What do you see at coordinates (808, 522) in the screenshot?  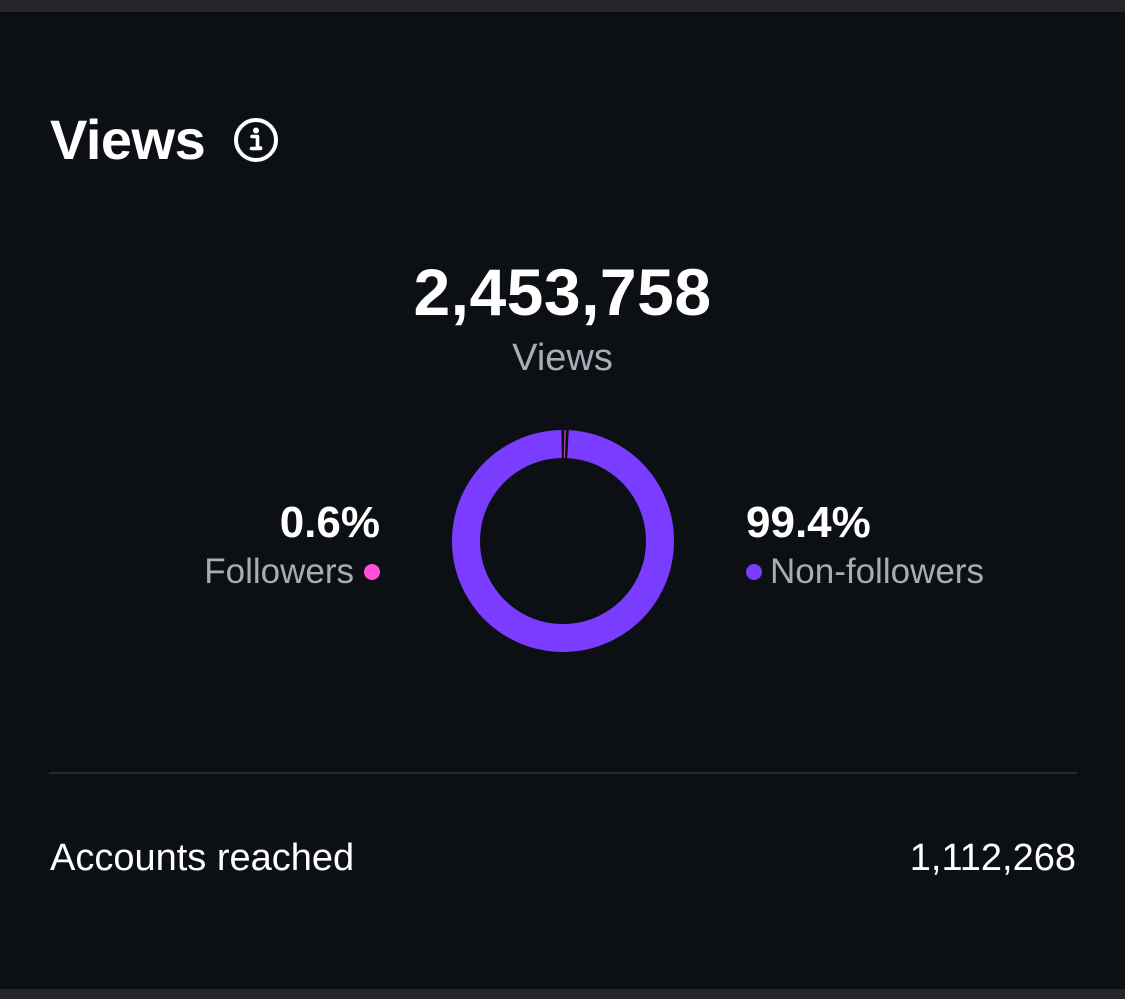 I see `non-followers-percent: 99.4%` at bounding box center [808, 522].